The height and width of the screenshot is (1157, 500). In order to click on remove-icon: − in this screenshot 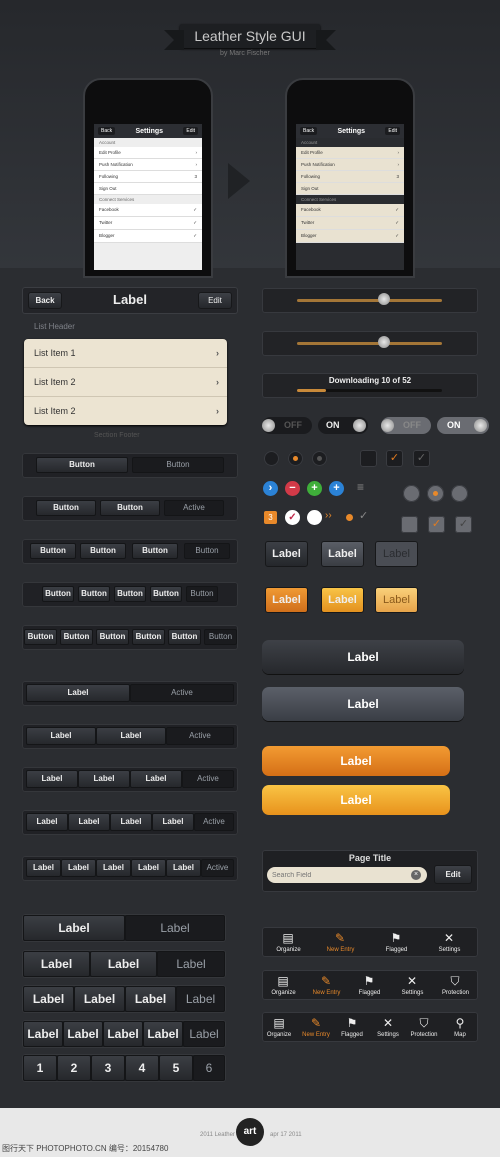, I will do `click(292, 488)`.